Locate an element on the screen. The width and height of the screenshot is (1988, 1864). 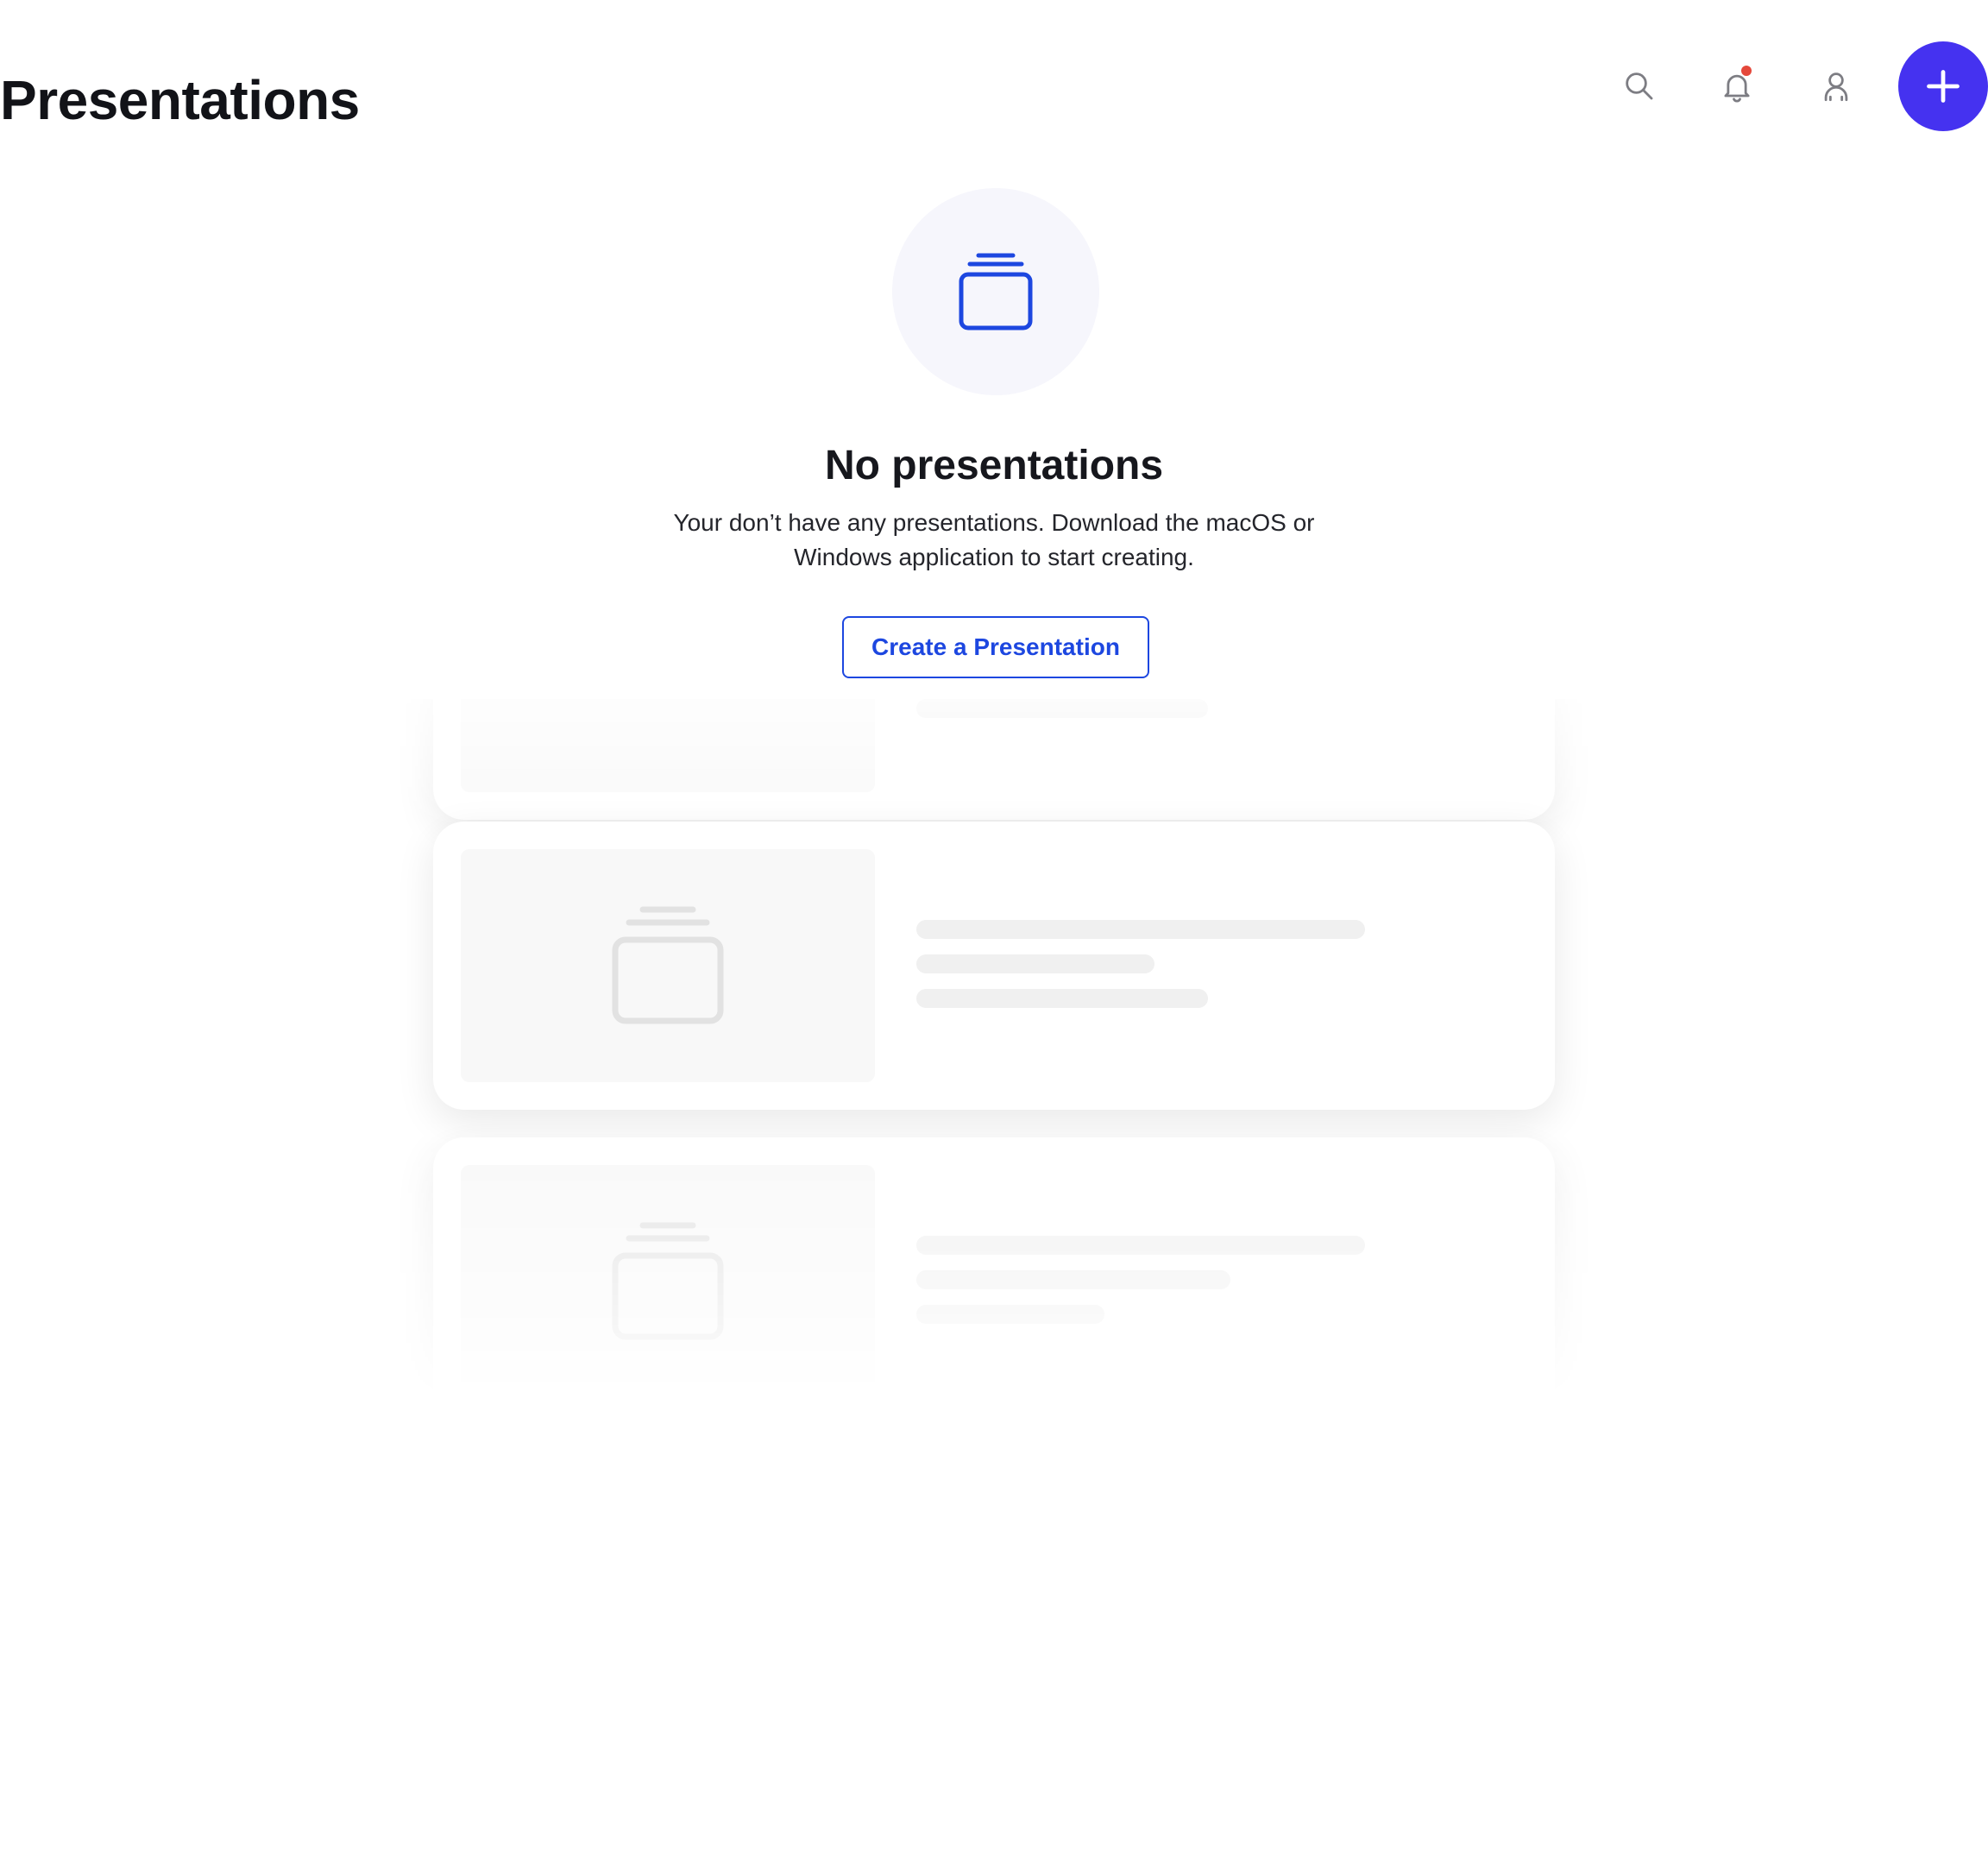
account-button is located at coordinates (1836, 86).